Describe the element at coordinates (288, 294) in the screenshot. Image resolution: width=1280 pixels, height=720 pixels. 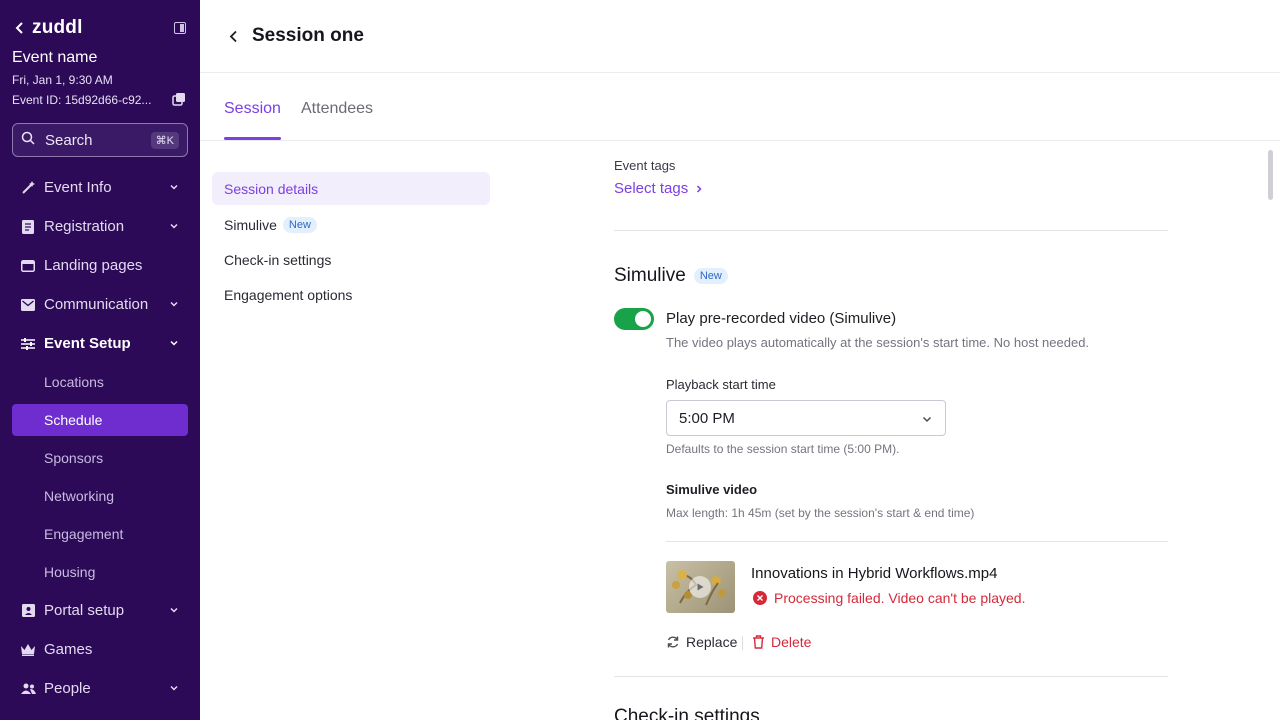
I see `section-nav-label: Engagement options` at that location.